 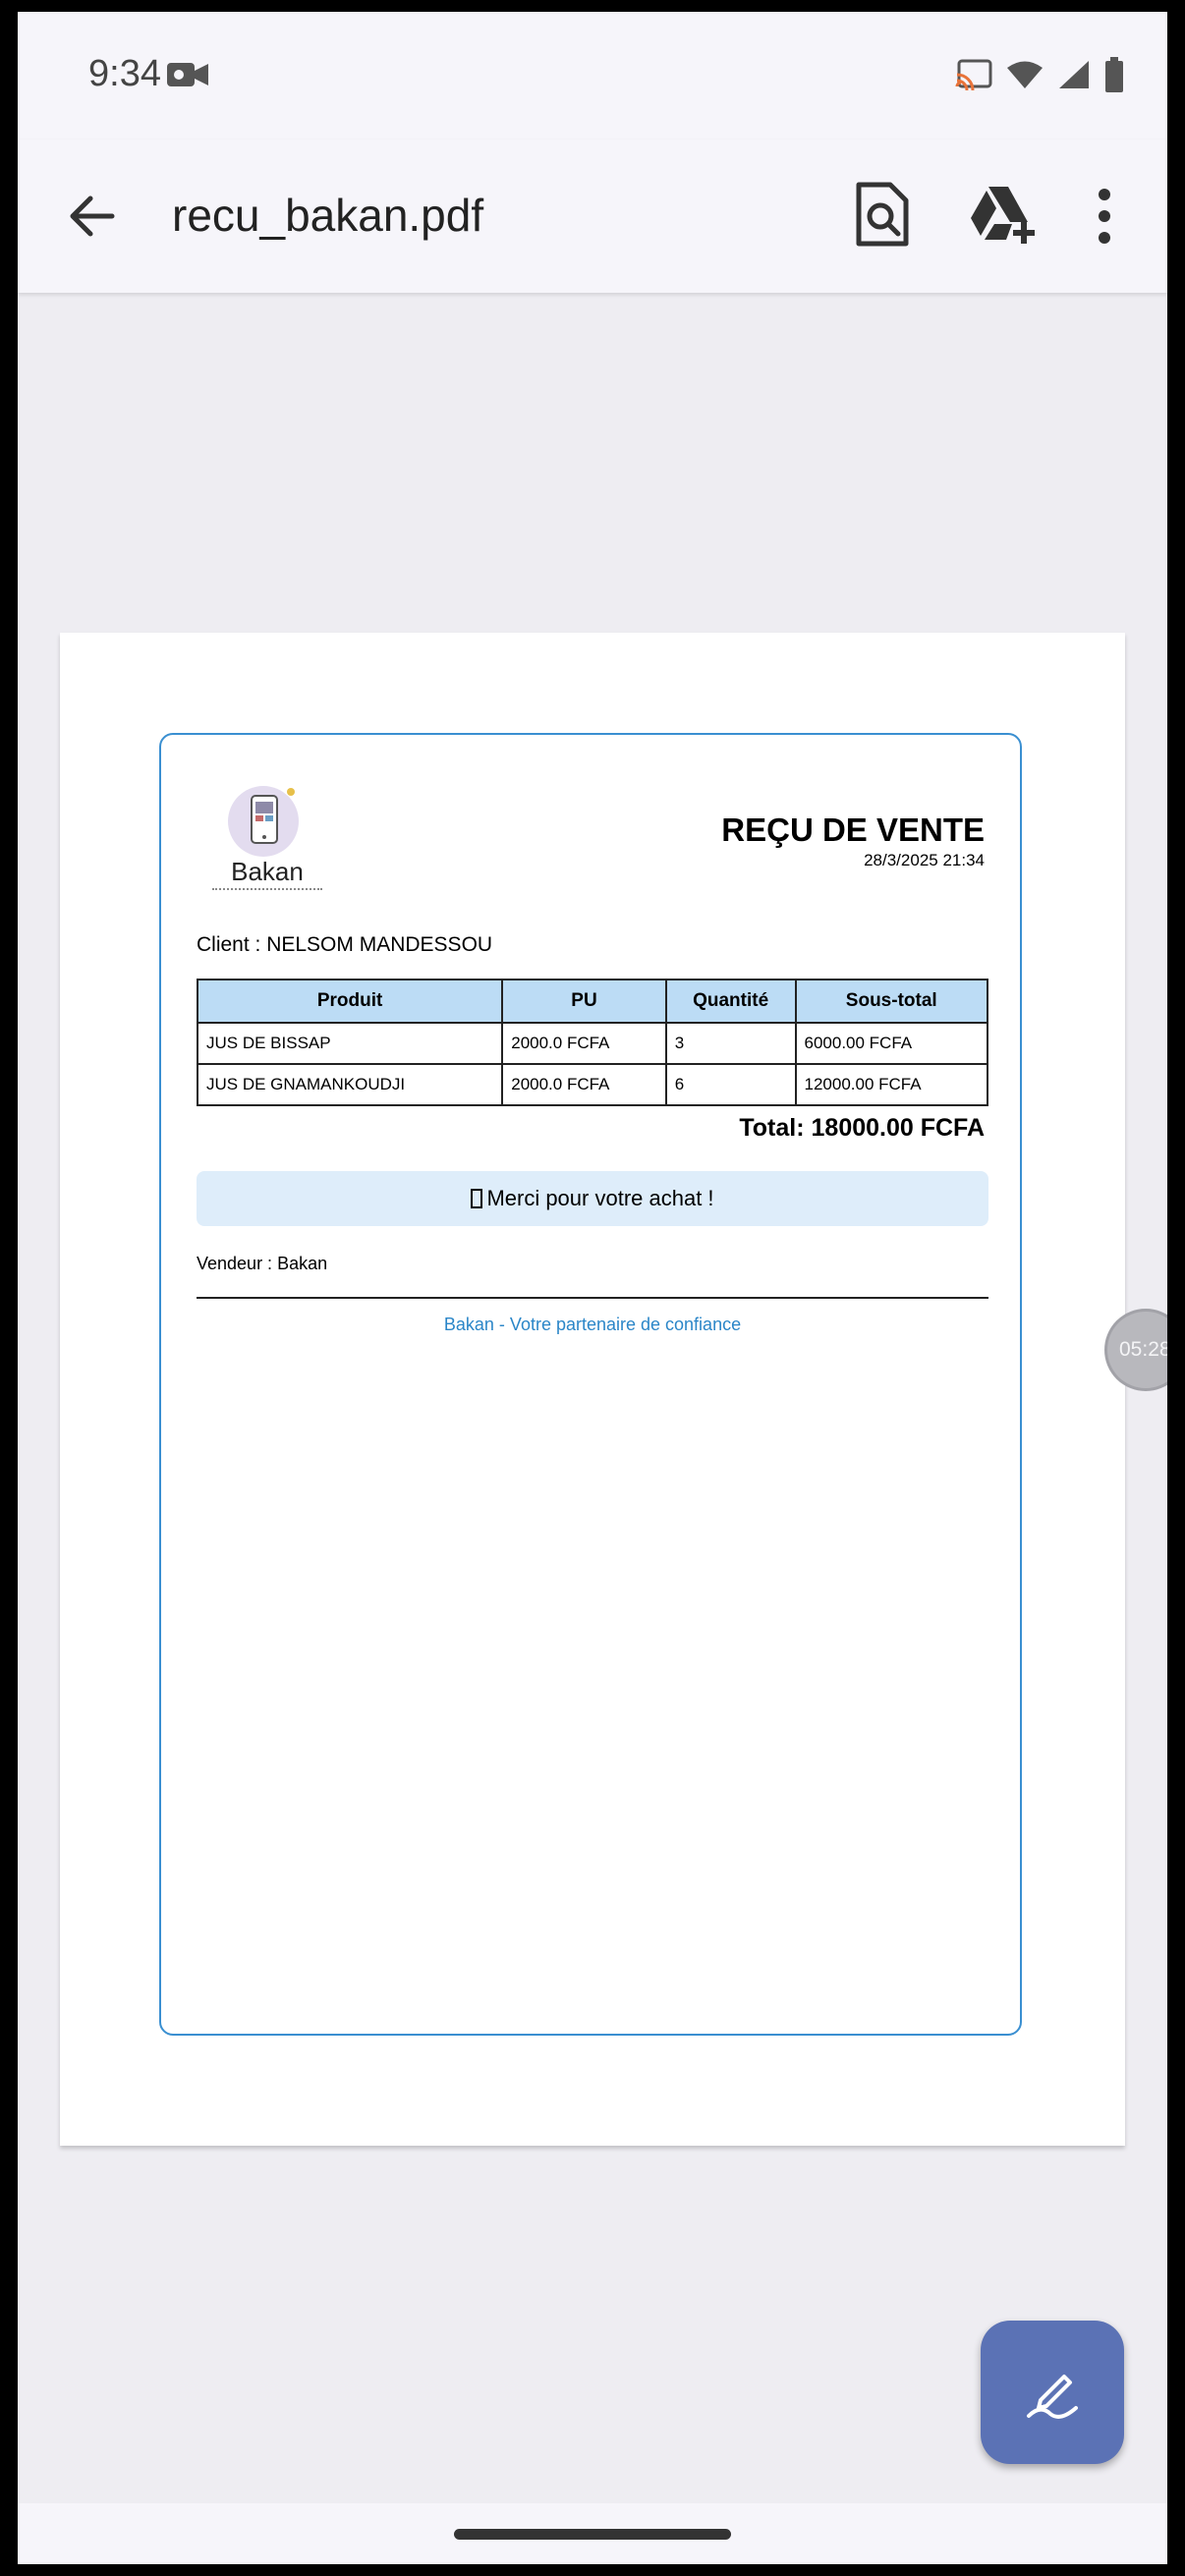 I want to click on timer-text: 05:28, so click(x=1143, y=1349).